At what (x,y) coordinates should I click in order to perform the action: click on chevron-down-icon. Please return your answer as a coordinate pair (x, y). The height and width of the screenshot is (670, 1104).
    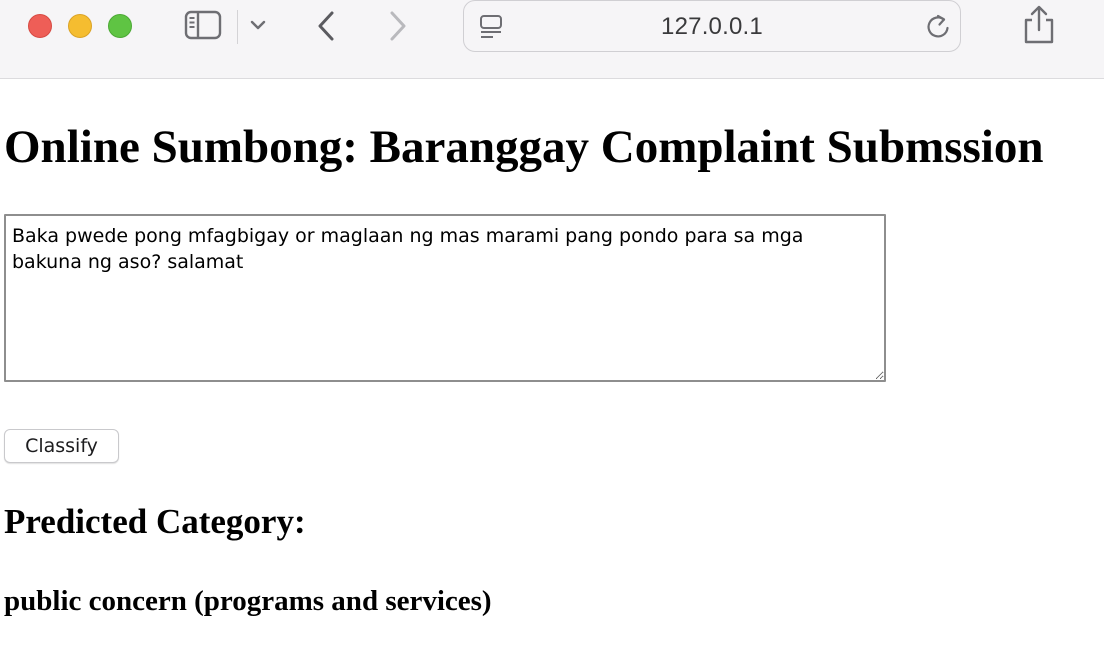
    Looking at the image, I should click on (258, 25).